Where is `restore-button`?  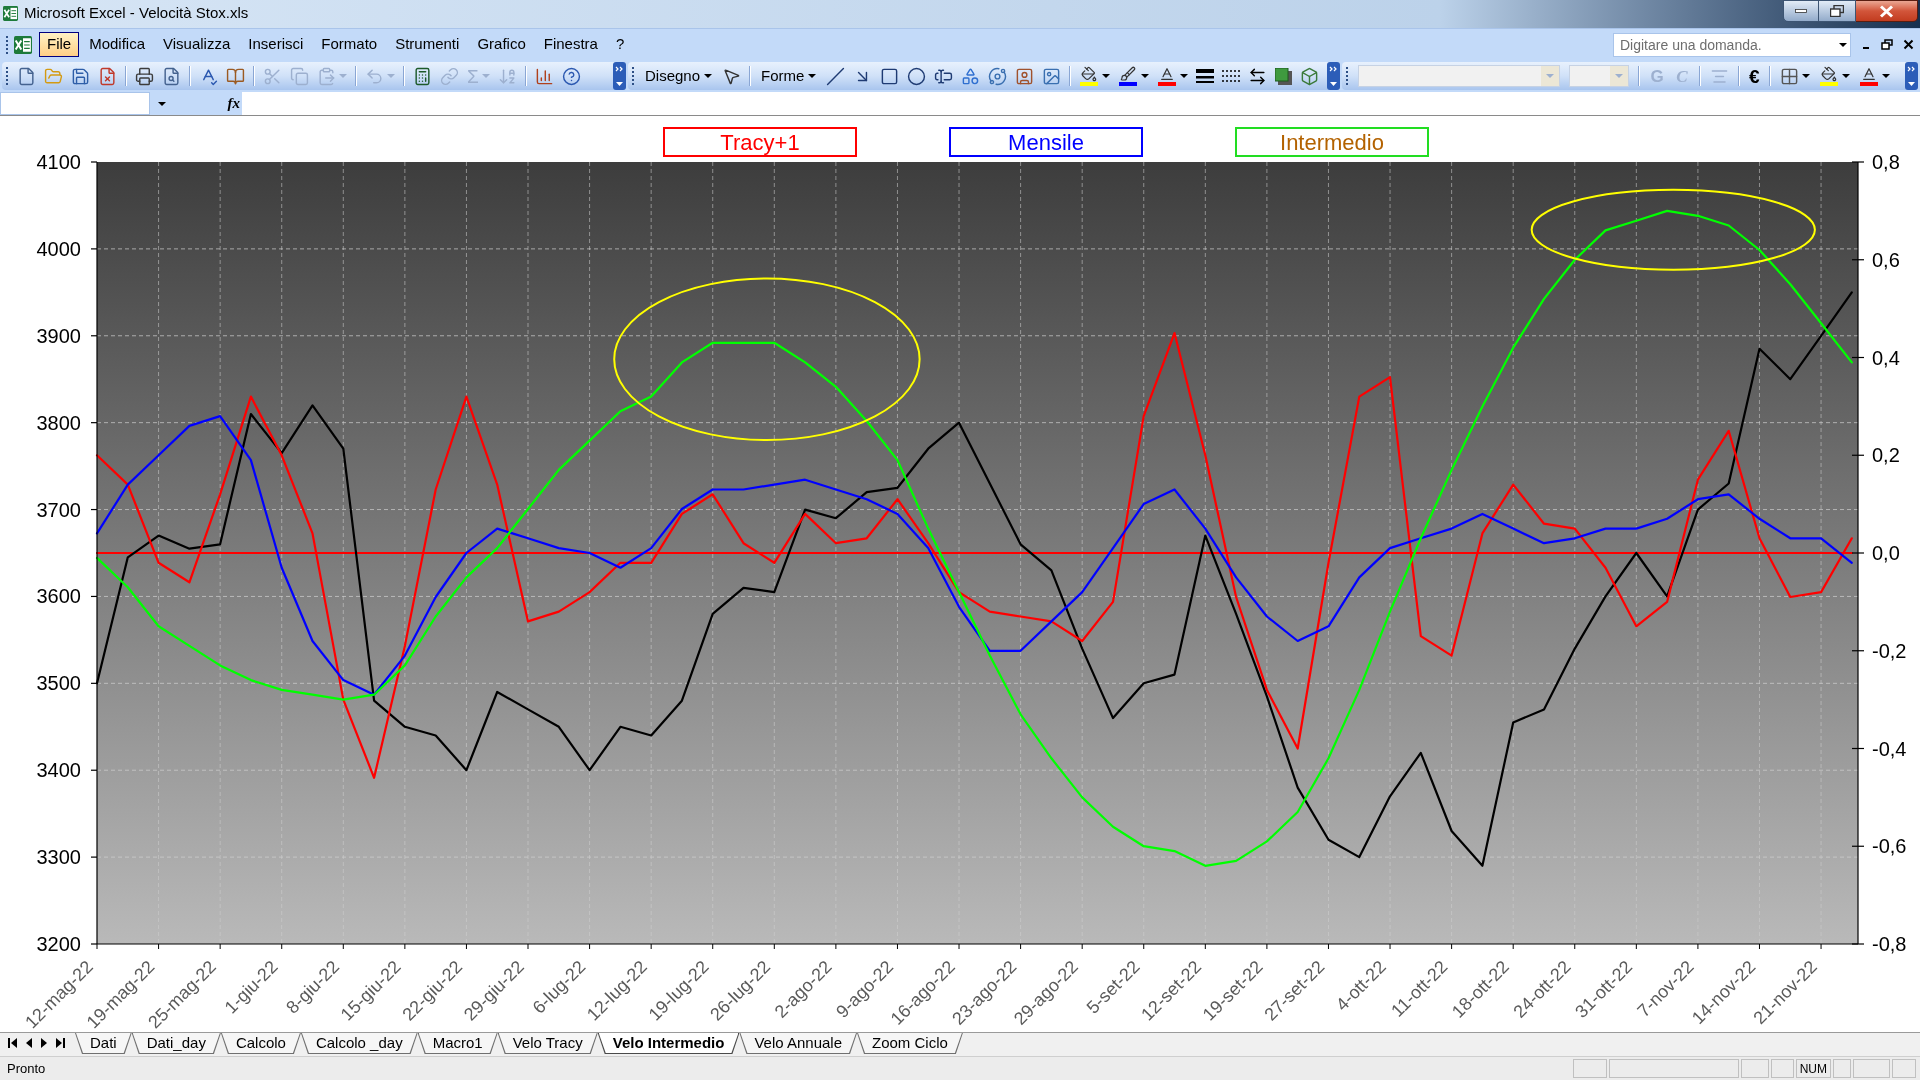
restore-button is located at coordinates (1837, 11).